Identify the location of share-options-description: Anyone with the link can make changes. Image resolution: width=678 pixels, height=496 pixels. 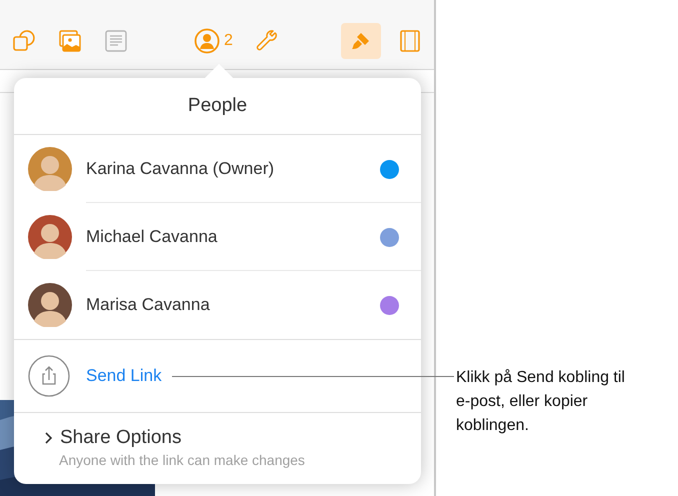
(182, 460).